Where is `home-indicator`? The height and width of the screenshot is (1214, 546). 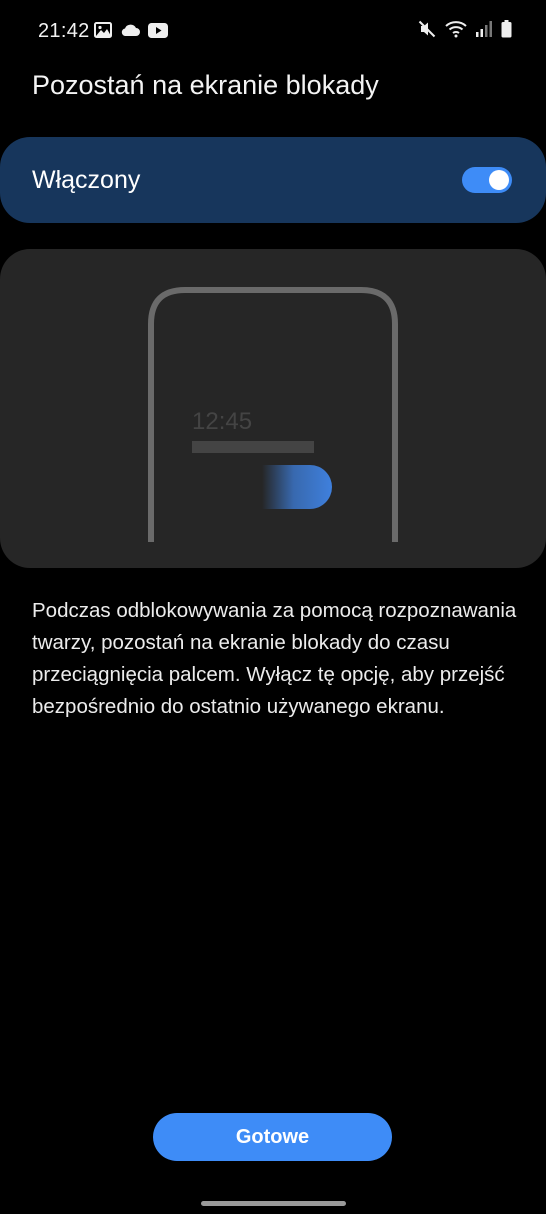
home-indicator is located at coordinates (273, 1203).